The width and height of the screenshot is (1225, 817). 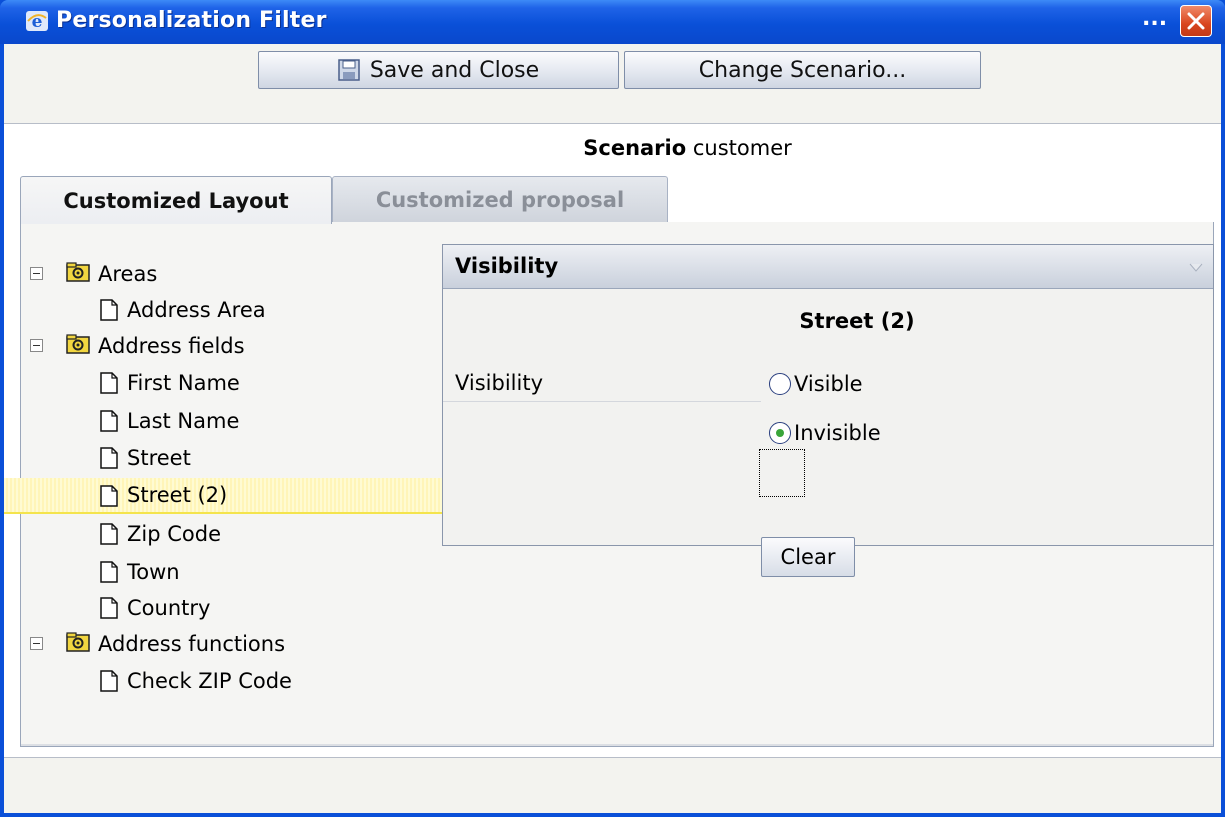 I want to click on tree-item-first-name: First Name, so click(x=237, y=383).